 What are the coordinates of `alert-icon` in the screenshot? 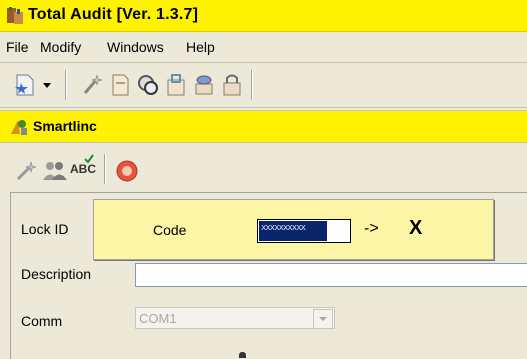 It's located at (127, 171).